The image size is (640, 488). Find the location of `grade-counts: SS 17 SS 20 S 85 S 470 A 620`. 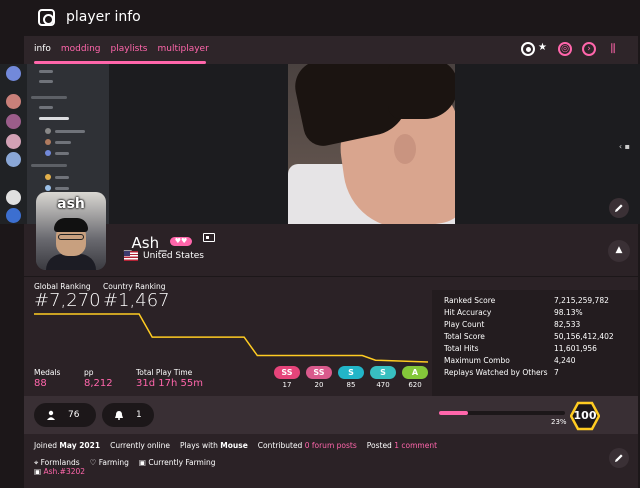

grade-counts: SS 17 SS 20 S 85 S 470 A 620 is located at coordinates (351, 377).